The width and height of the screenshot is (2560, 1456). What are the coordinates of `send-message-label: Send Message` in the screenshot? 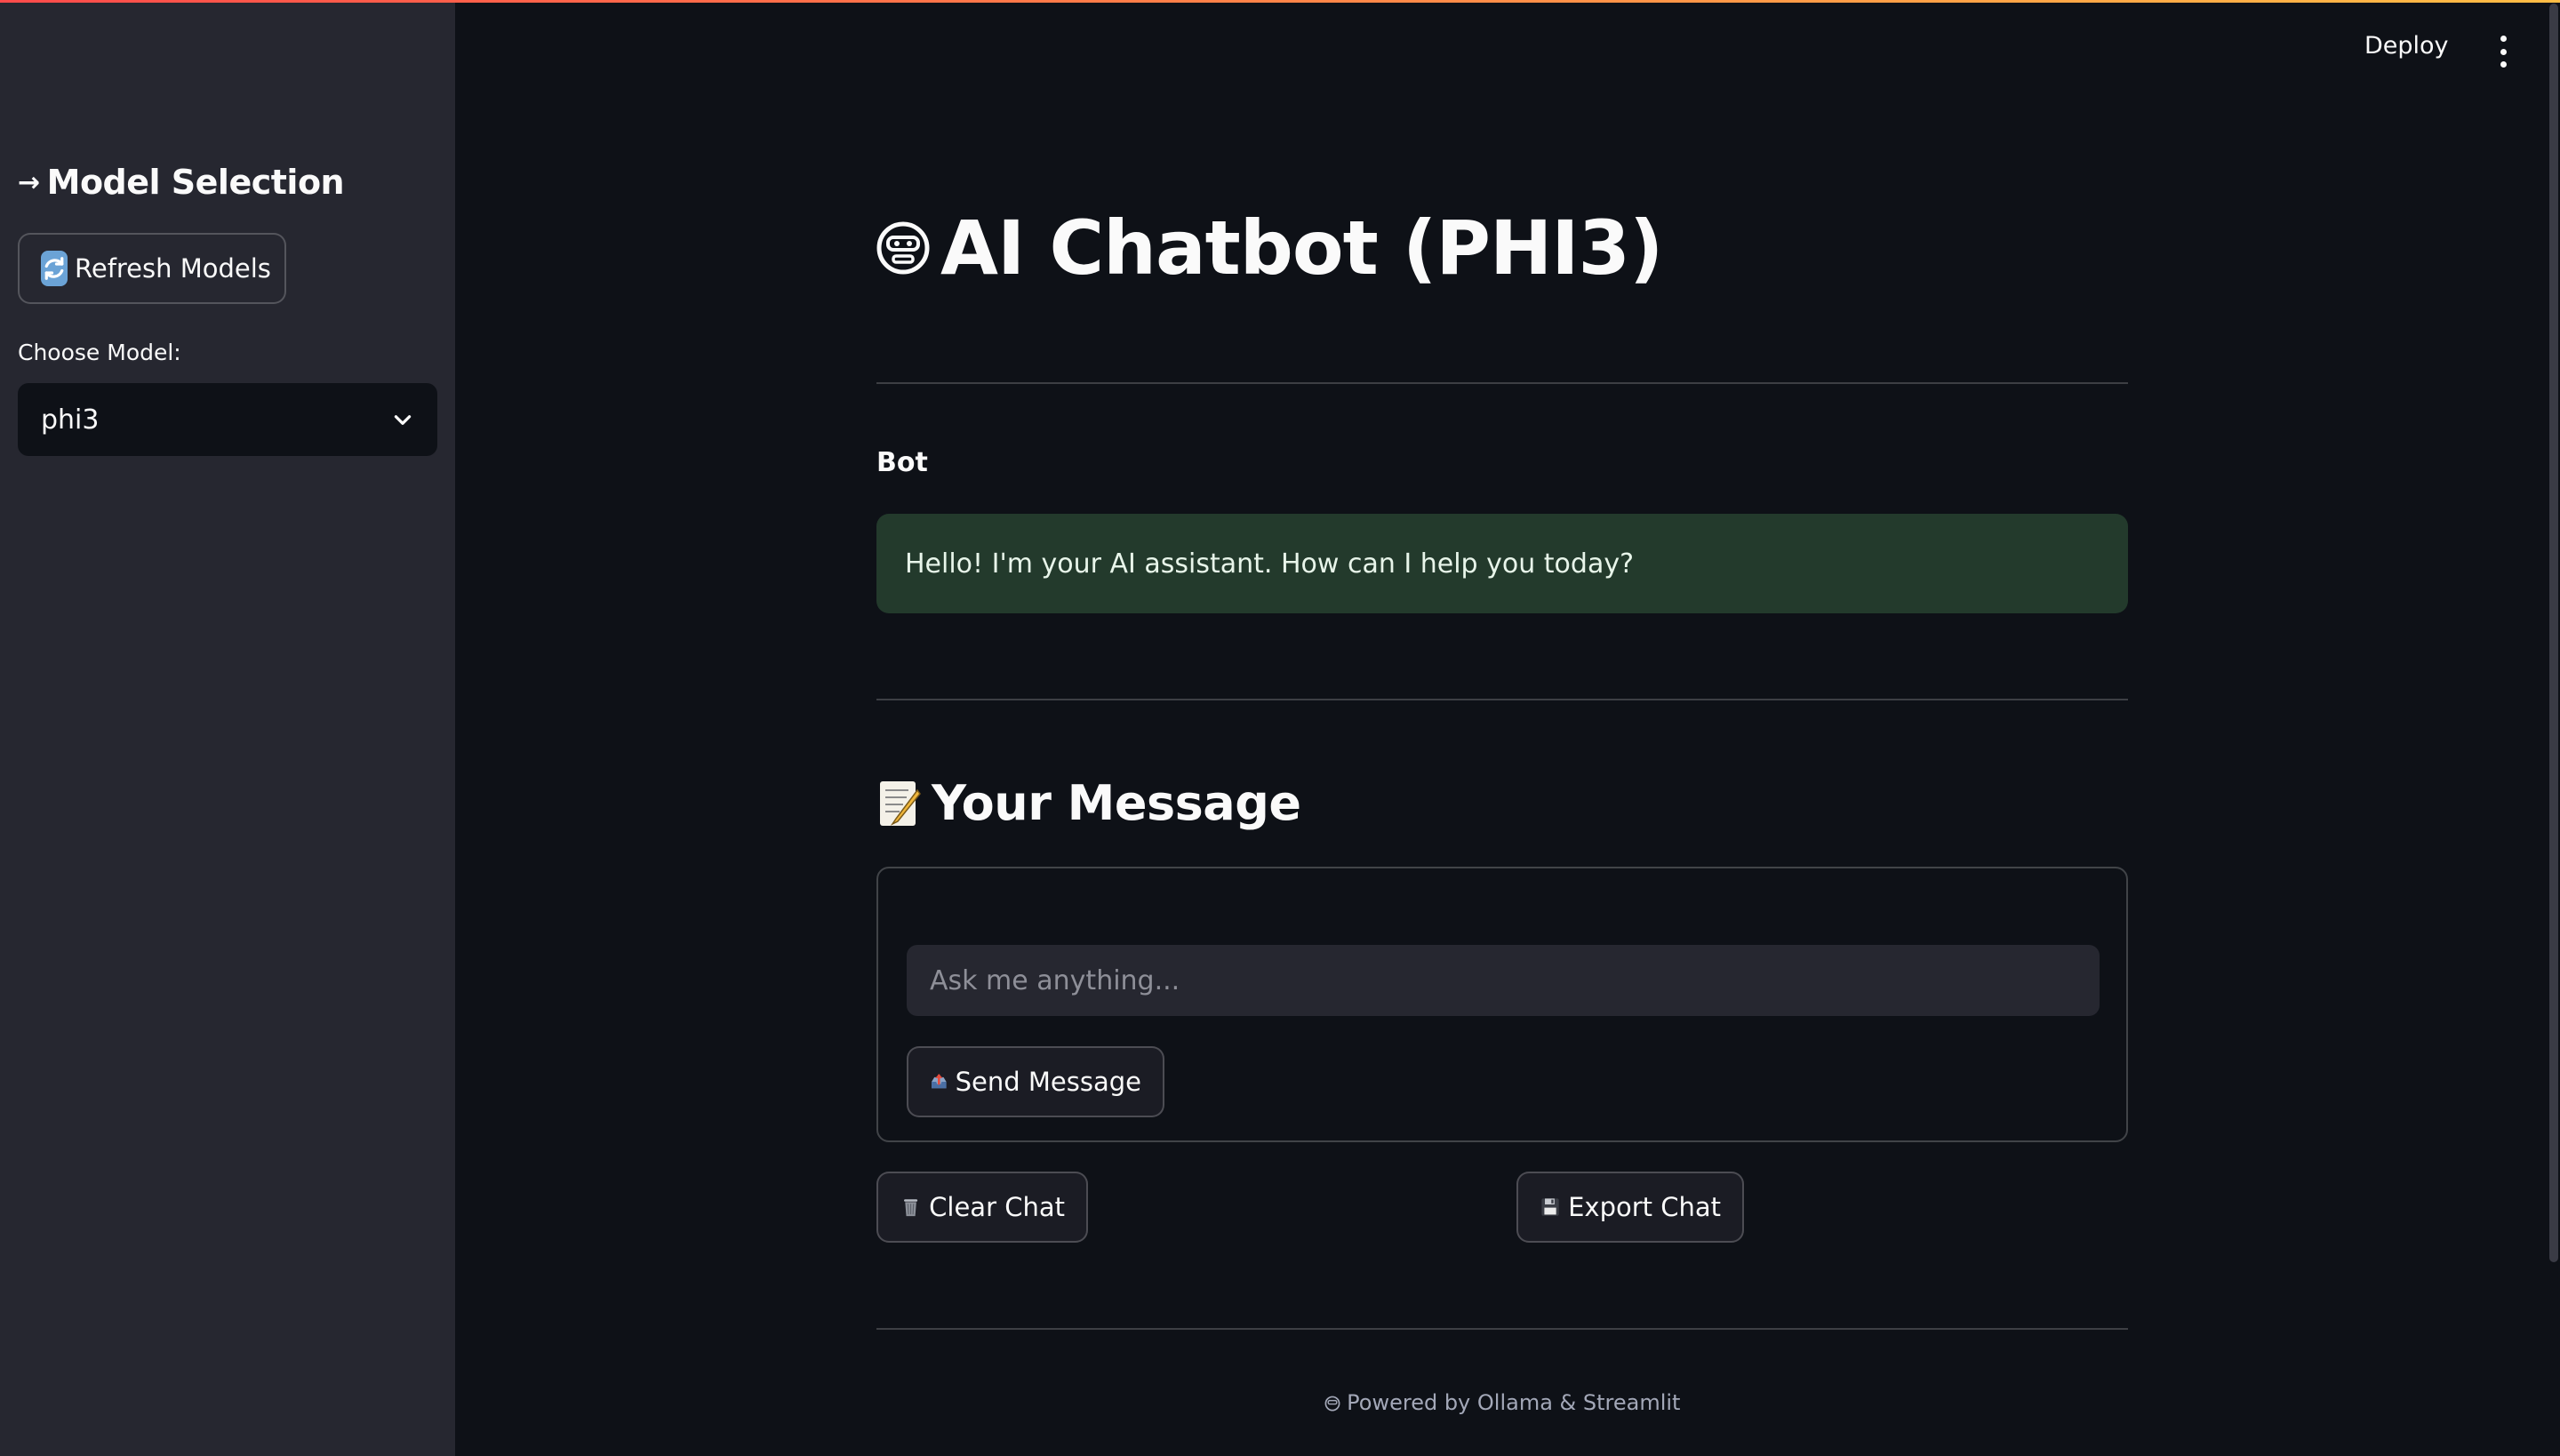 It's located at (1048, 1082).